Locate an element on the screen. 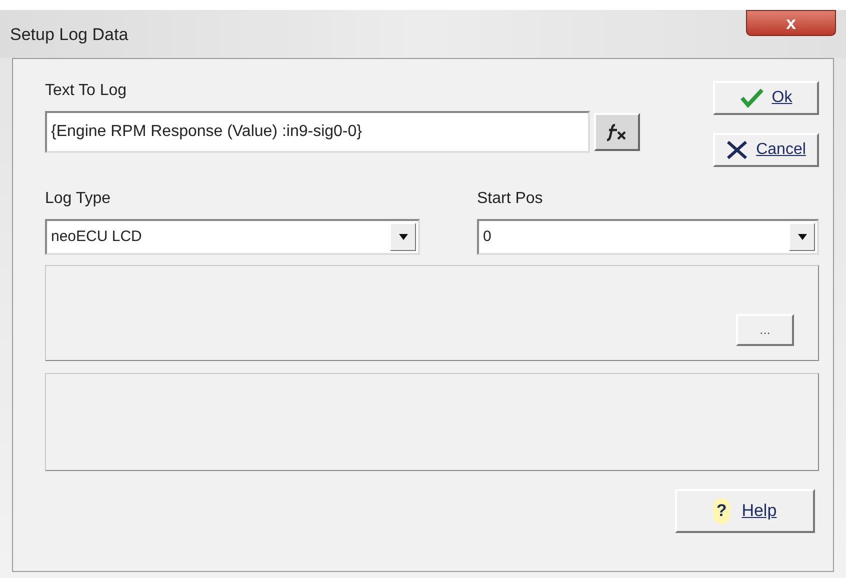 This screenshot has width=846, height=578. help-button: ? Help is located at coordinates (745, 511).